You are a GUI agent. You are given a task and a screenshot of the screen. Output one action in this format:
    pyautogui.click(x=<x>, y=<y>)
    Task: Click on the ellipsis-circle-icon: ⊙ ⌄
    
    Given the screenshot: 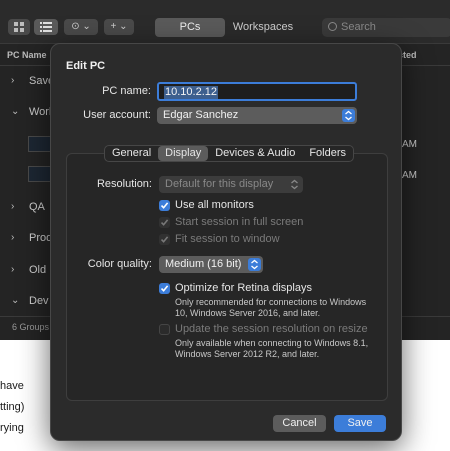 What is the action you would take?
    pyautogui.click(x=81, y=26)
    